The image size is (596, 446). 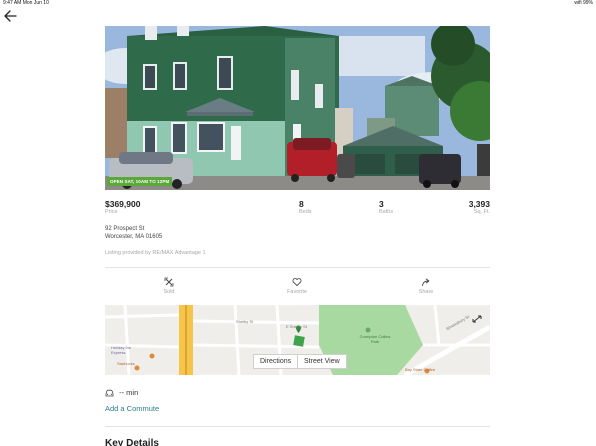 I want to click on price-value: $369,900, so click(x=123, y=204).